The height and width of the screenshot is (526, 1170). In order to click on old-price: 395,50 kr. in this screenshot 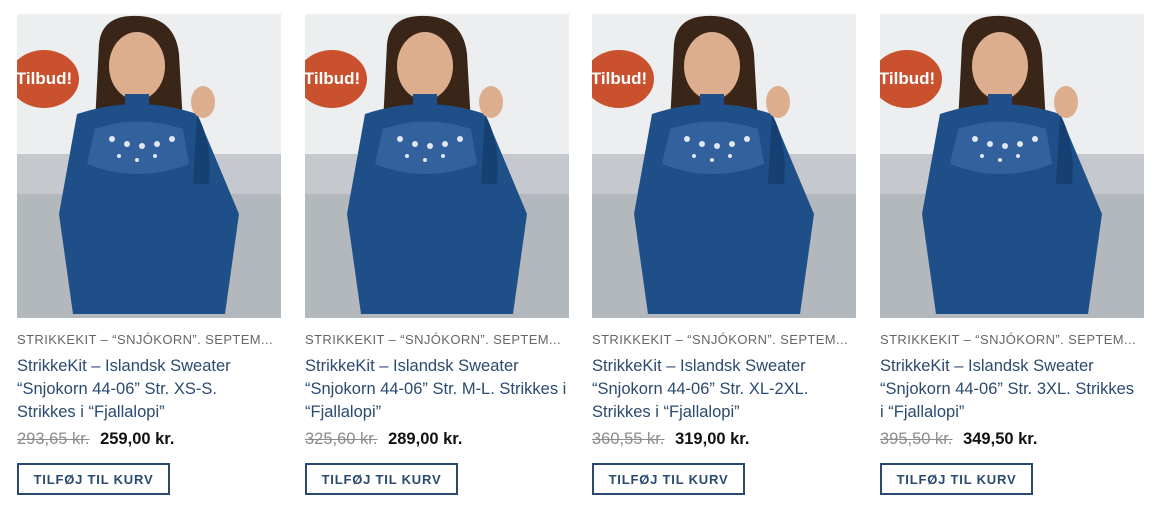, I will do `click(916, 439)`.